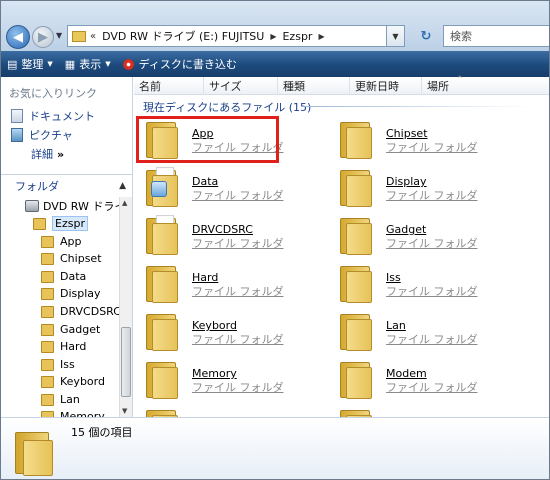 The height and width of the screenshot is (480, 550). What do you see at coordinates (427, 332) in the screenshot?
I see `list-item-lan: Lan ファイル フォルダ` at bounding box center [427, 332].